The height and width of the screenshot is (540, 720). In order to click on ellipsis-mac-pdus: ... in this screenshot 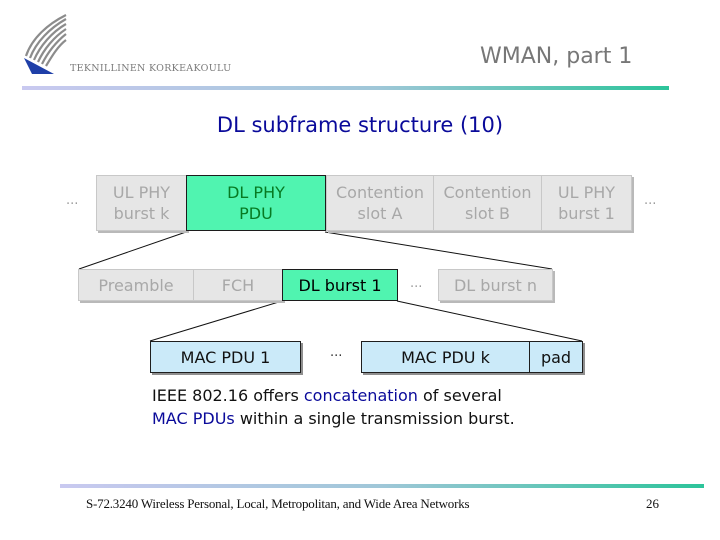, I will do `click(336, 352)`.